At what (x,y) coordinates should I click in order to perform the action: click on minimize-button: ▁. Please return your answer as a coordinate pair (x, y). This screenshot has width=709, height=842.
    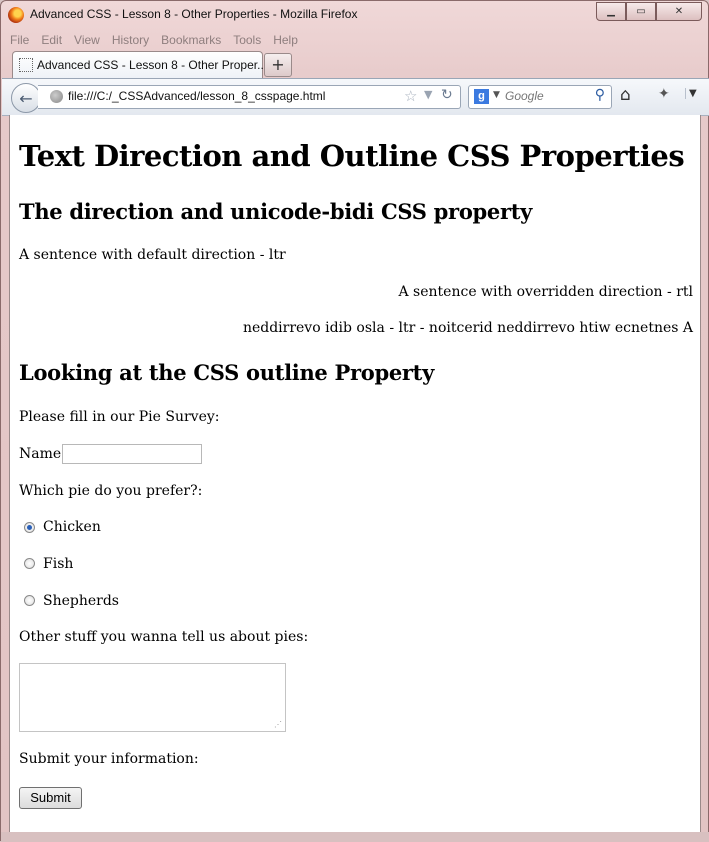
    Looking at the image, I should click on (611, 11).